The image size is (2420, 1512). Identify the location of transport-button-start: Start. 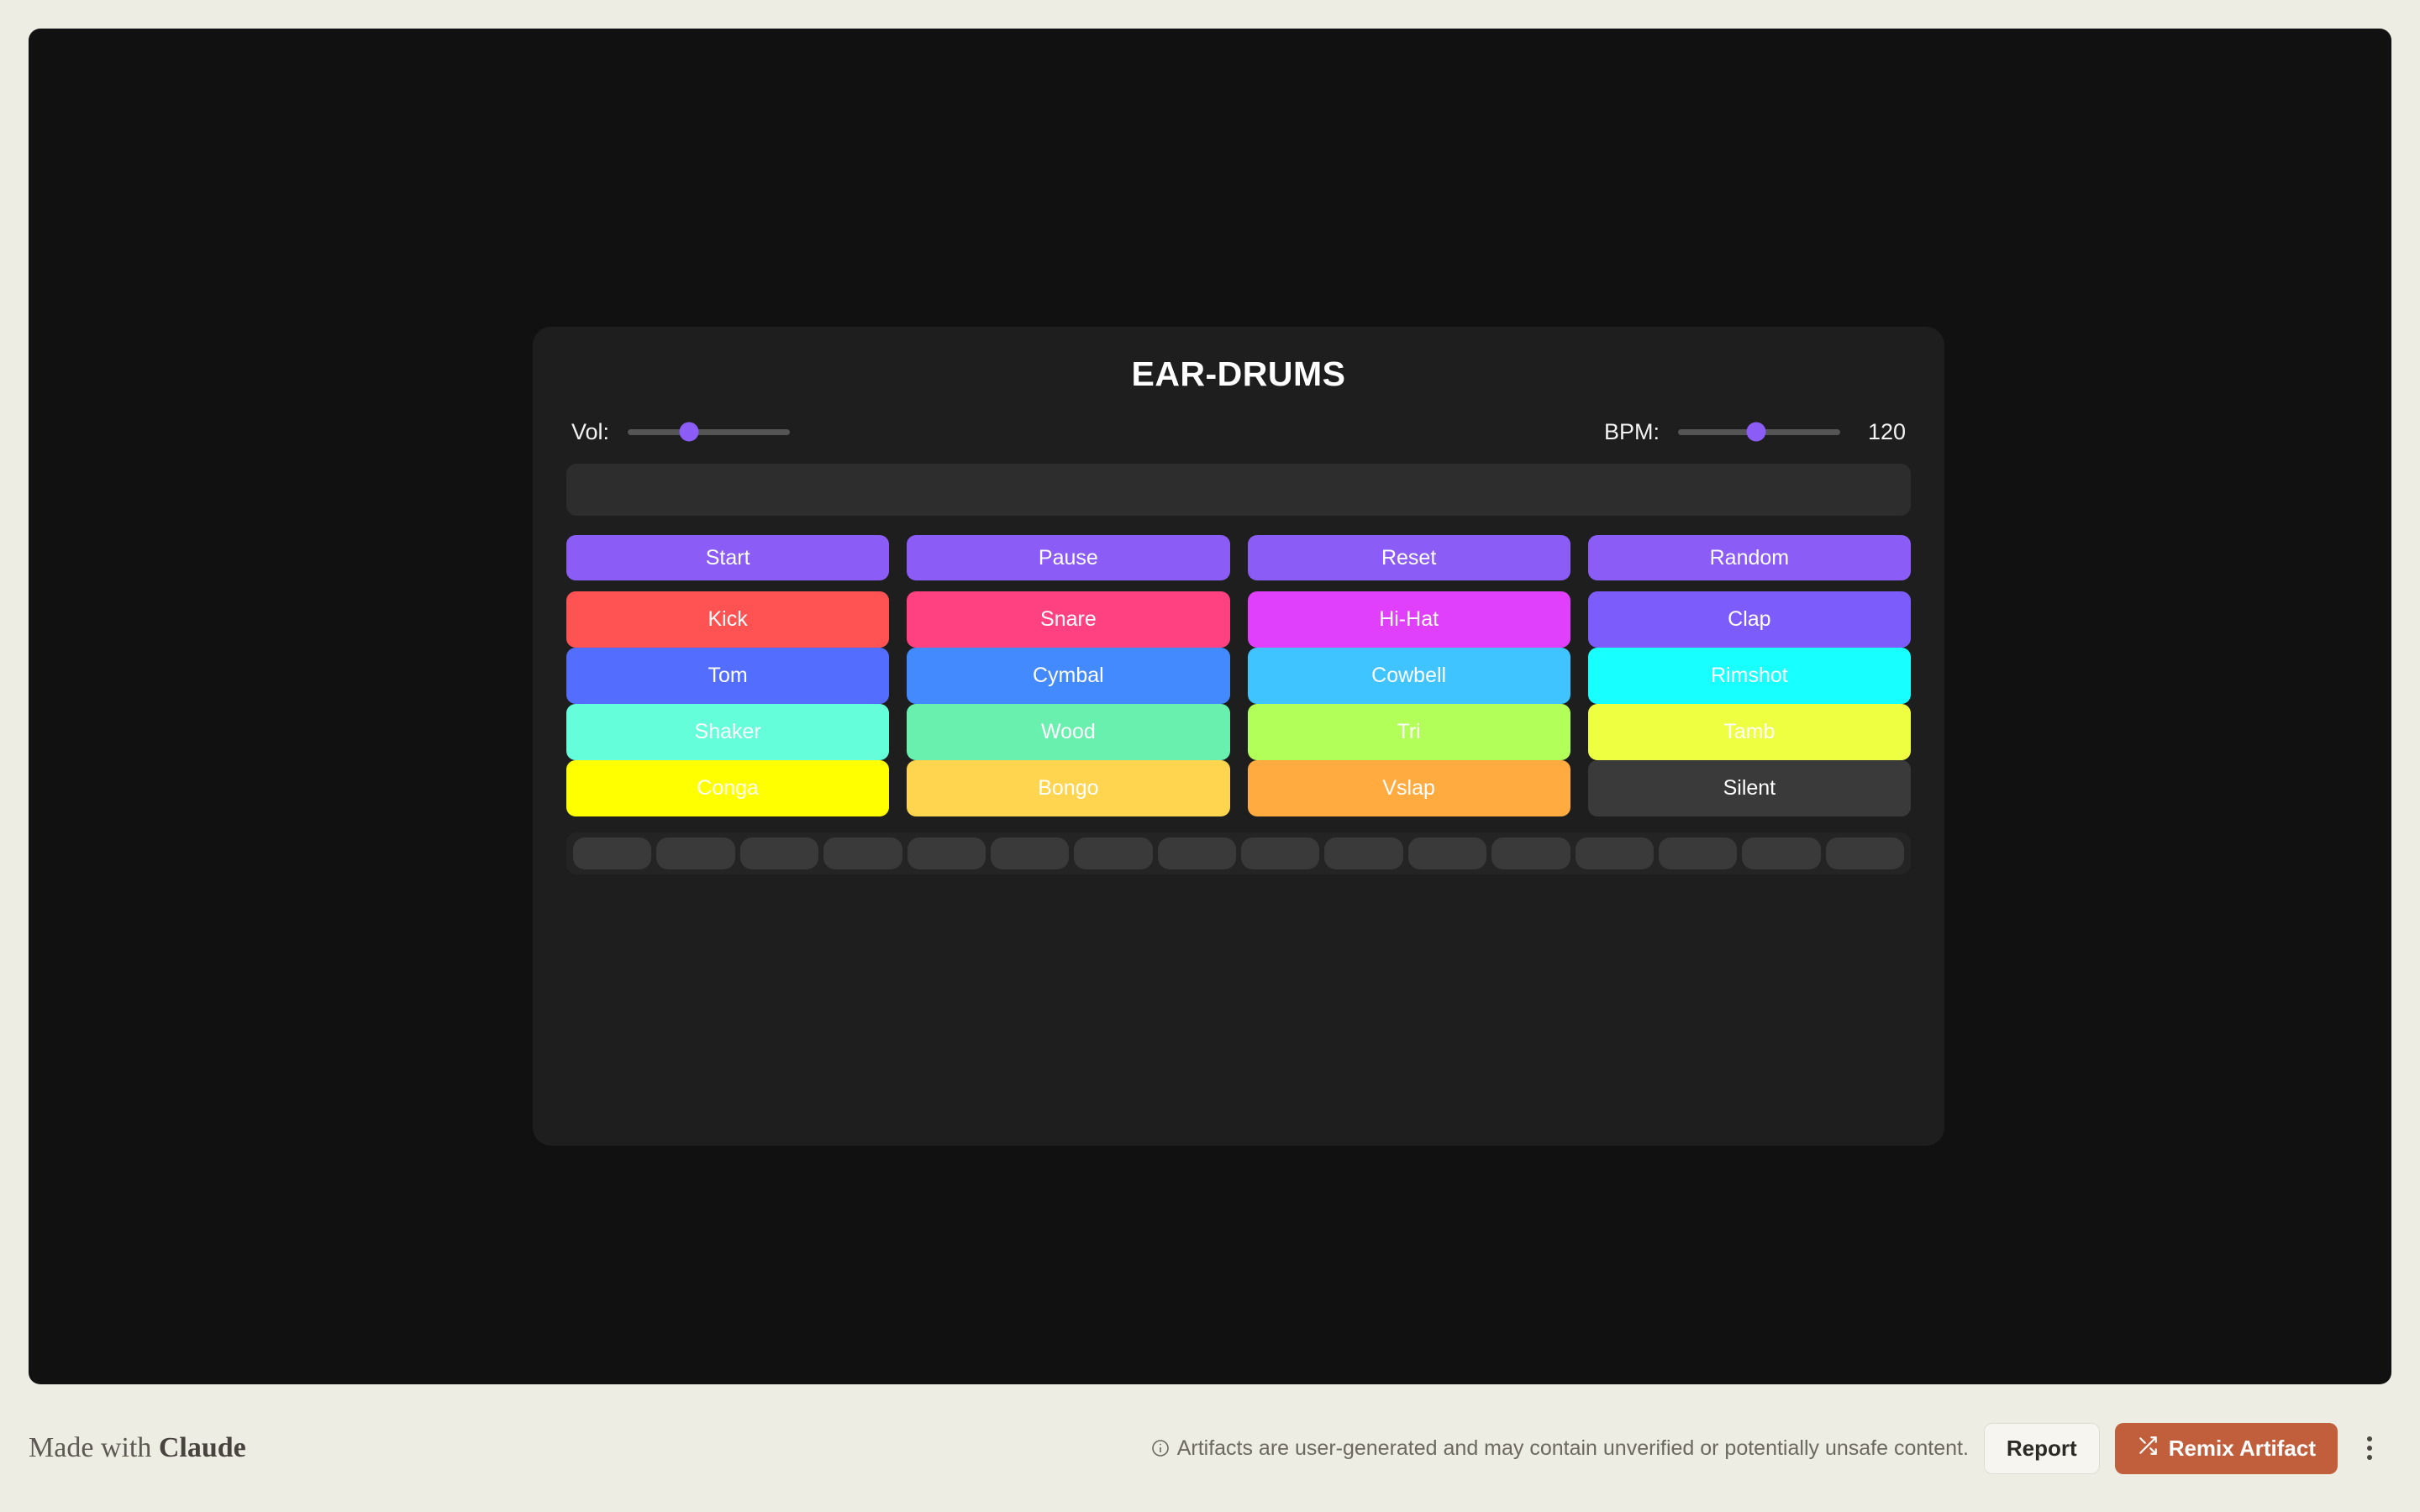
(728, 557).